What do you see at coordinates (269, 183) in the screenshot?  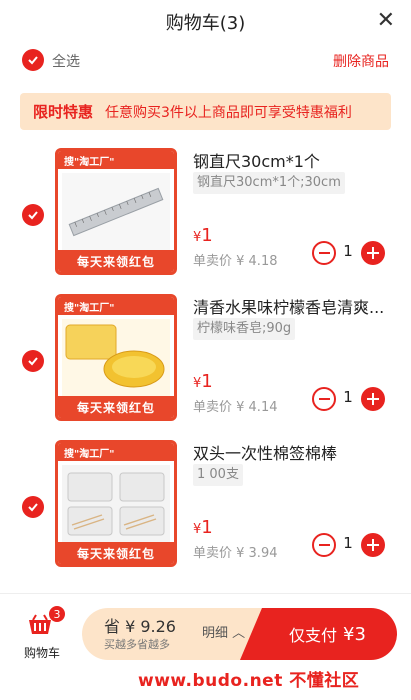 I see `product-spec: 钢直尺30cm*1个;30cm` at bounding box center [269, 183].